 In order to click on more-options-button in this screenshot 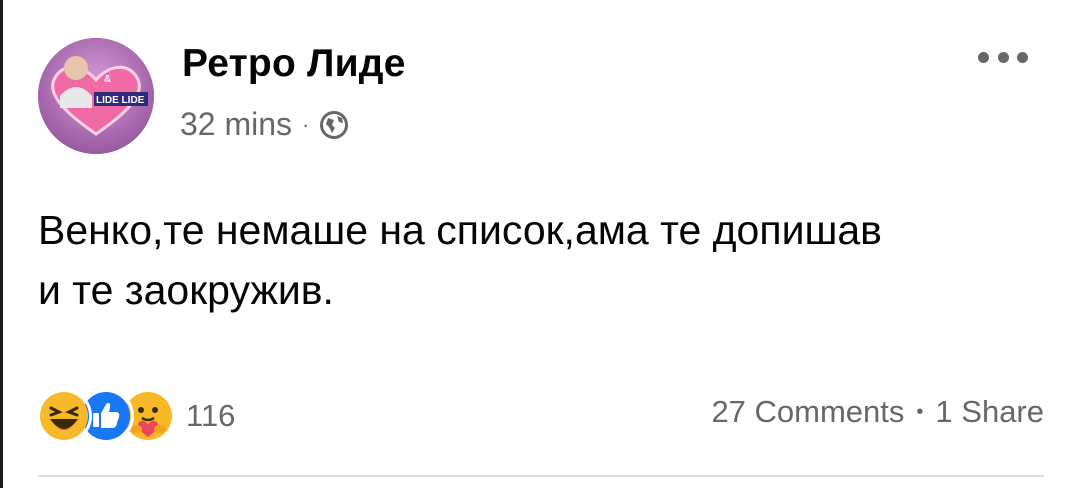, I will do `click(1003, 57)`.